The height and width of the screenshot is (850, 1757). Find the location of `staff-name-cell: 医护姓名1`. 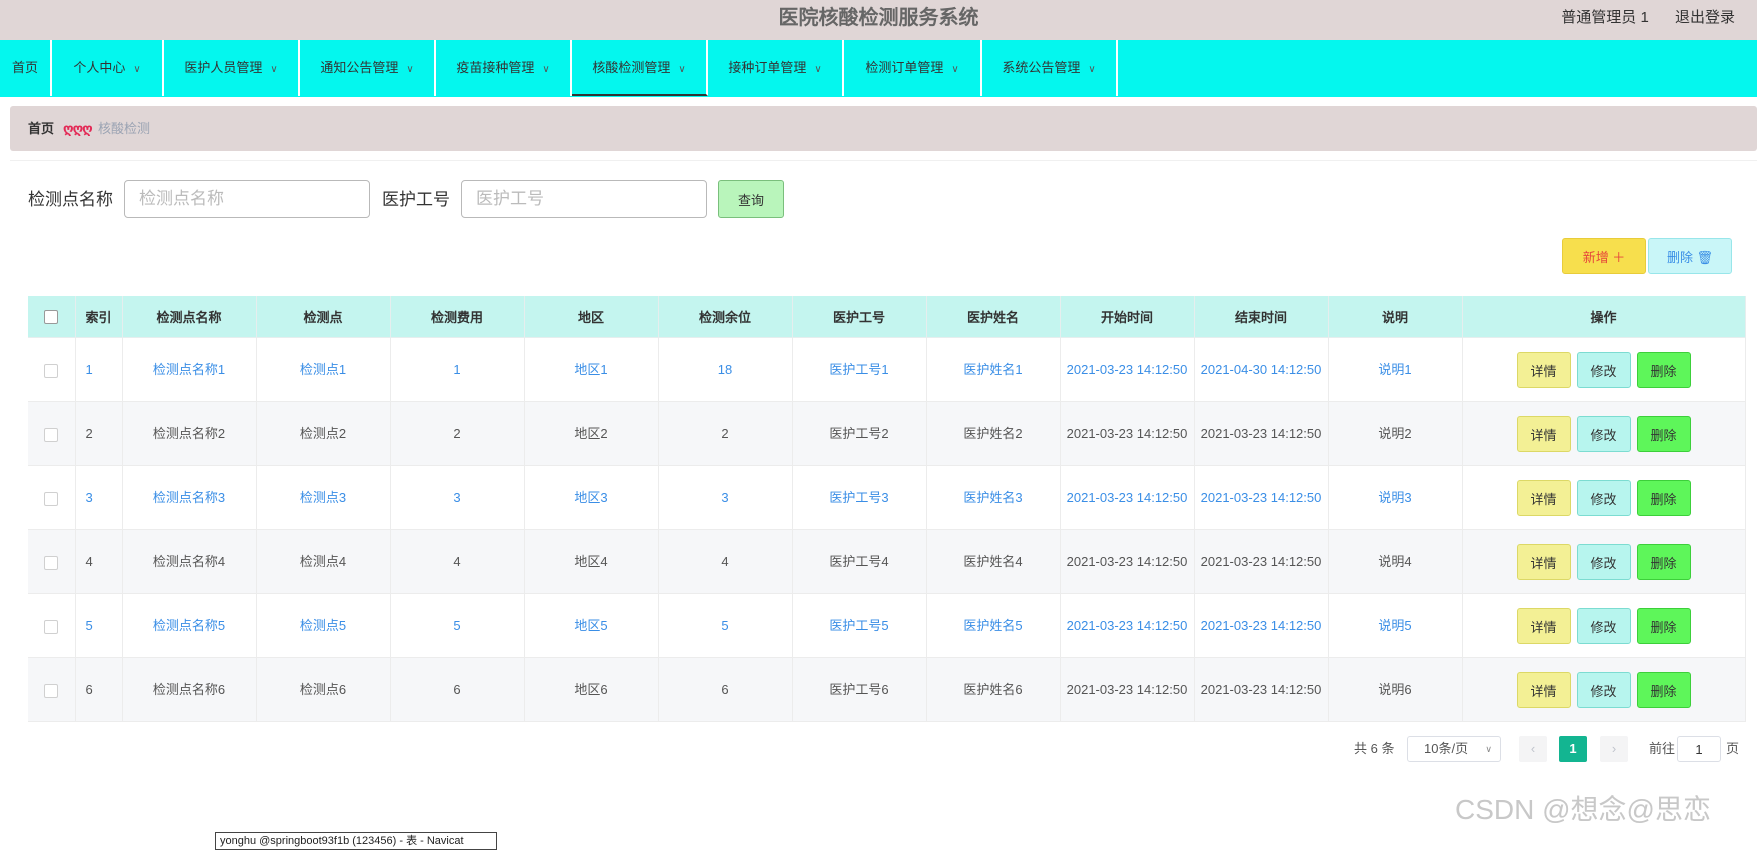

staff-name-cell: 医护姓名1 is located at coordinates (993, 369).